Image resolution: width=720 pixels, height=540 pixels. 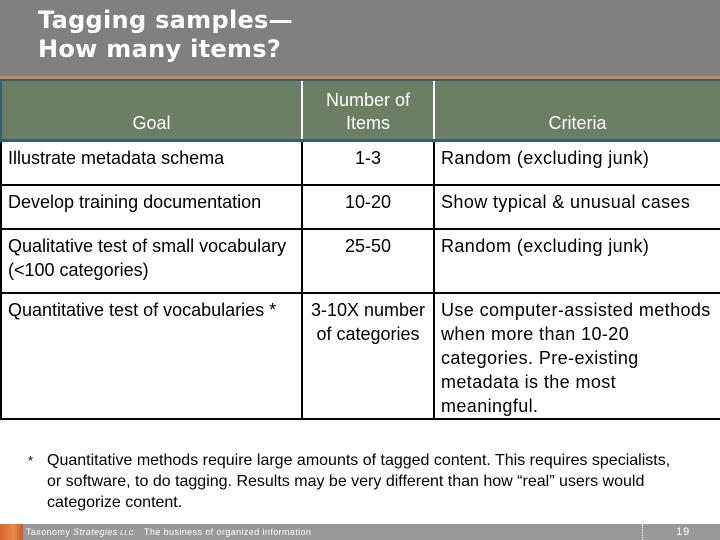 I want to click on cell-goal: Develop training documentation, so click(x=151, y=207).